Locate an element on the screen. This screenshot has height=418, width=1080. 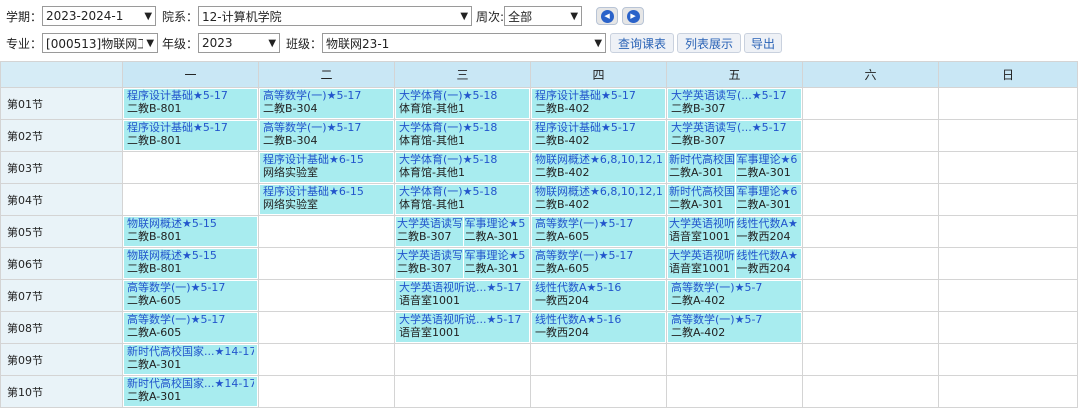
query-timetable-button: 查询课表 is located at coordinates (642, 43).